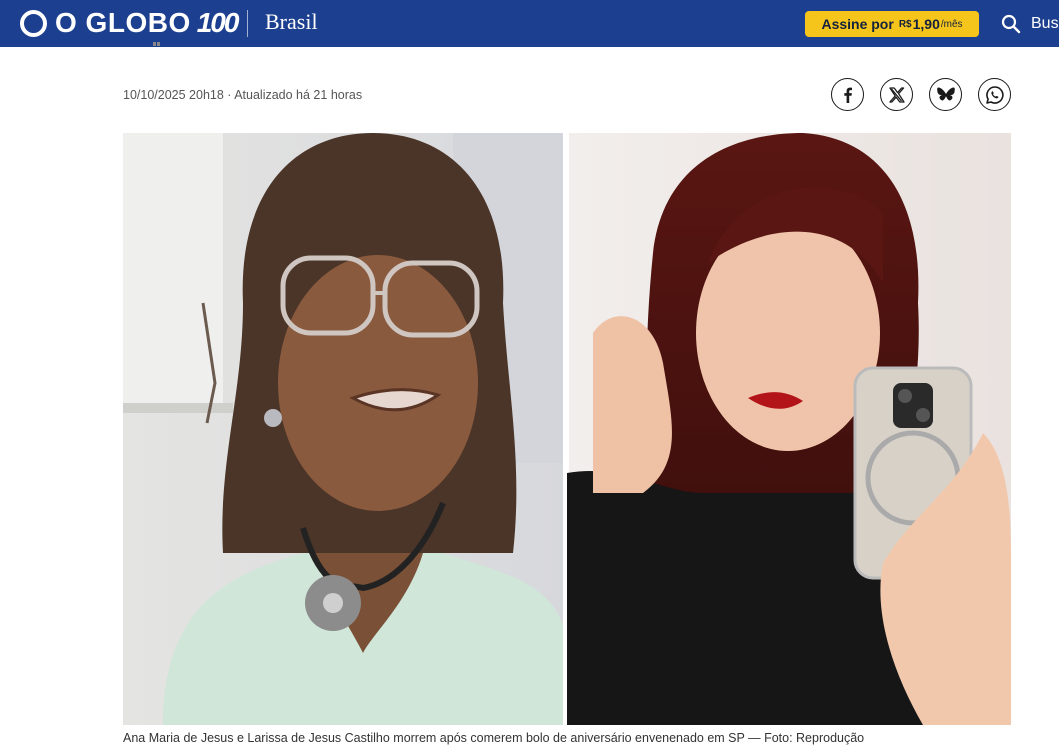 The height and width of the screenshot is (756, 1059). I want to click on facebook-icon, so click(847, 95).